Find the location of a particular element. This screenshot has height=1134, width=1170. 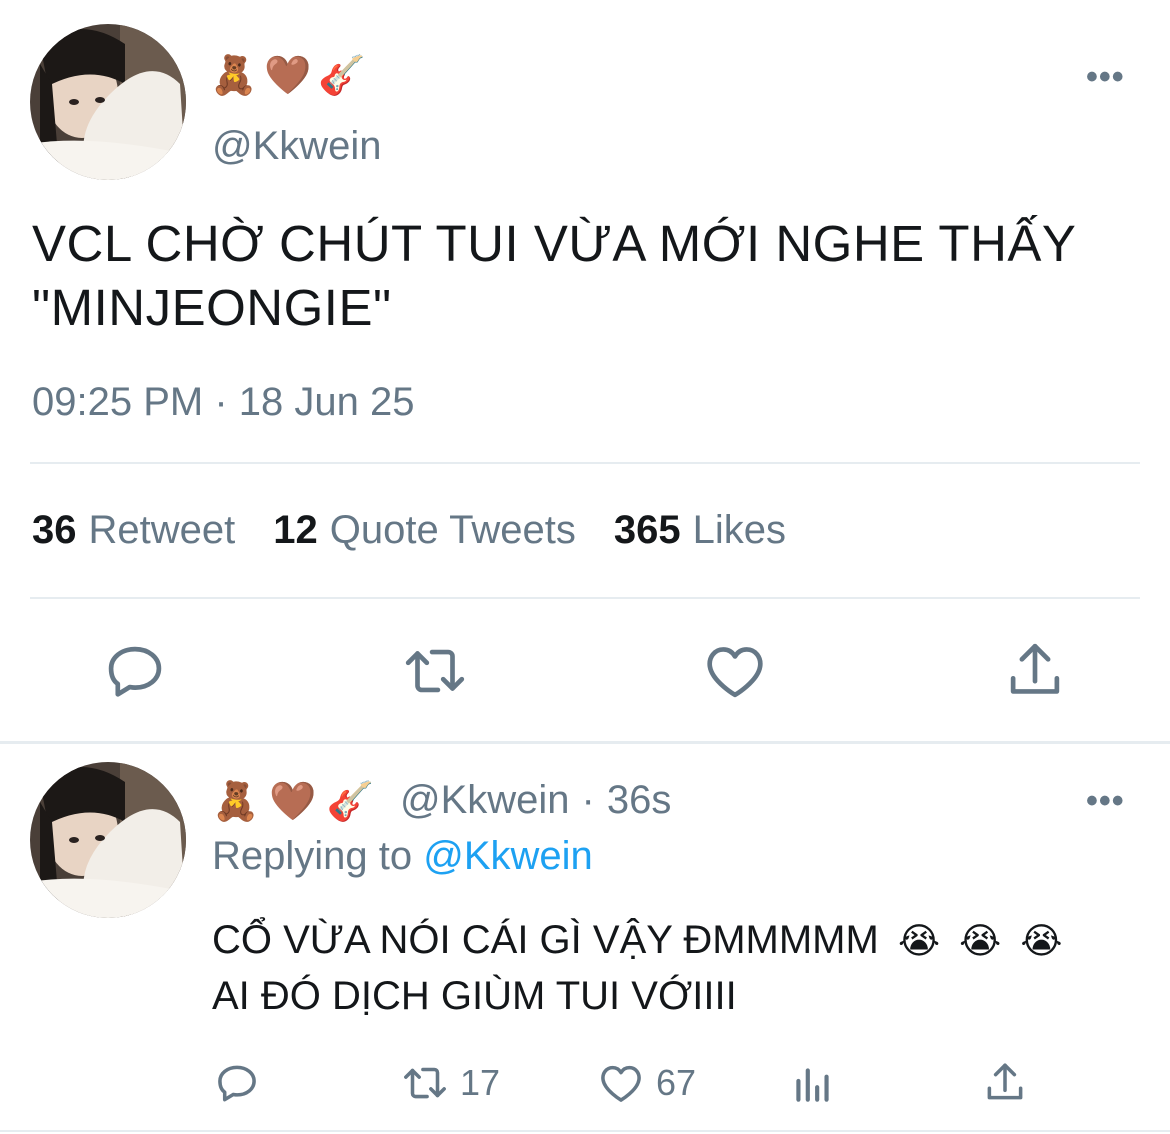

quote-label: Quote Tweets is located at coordinates (452, 530).